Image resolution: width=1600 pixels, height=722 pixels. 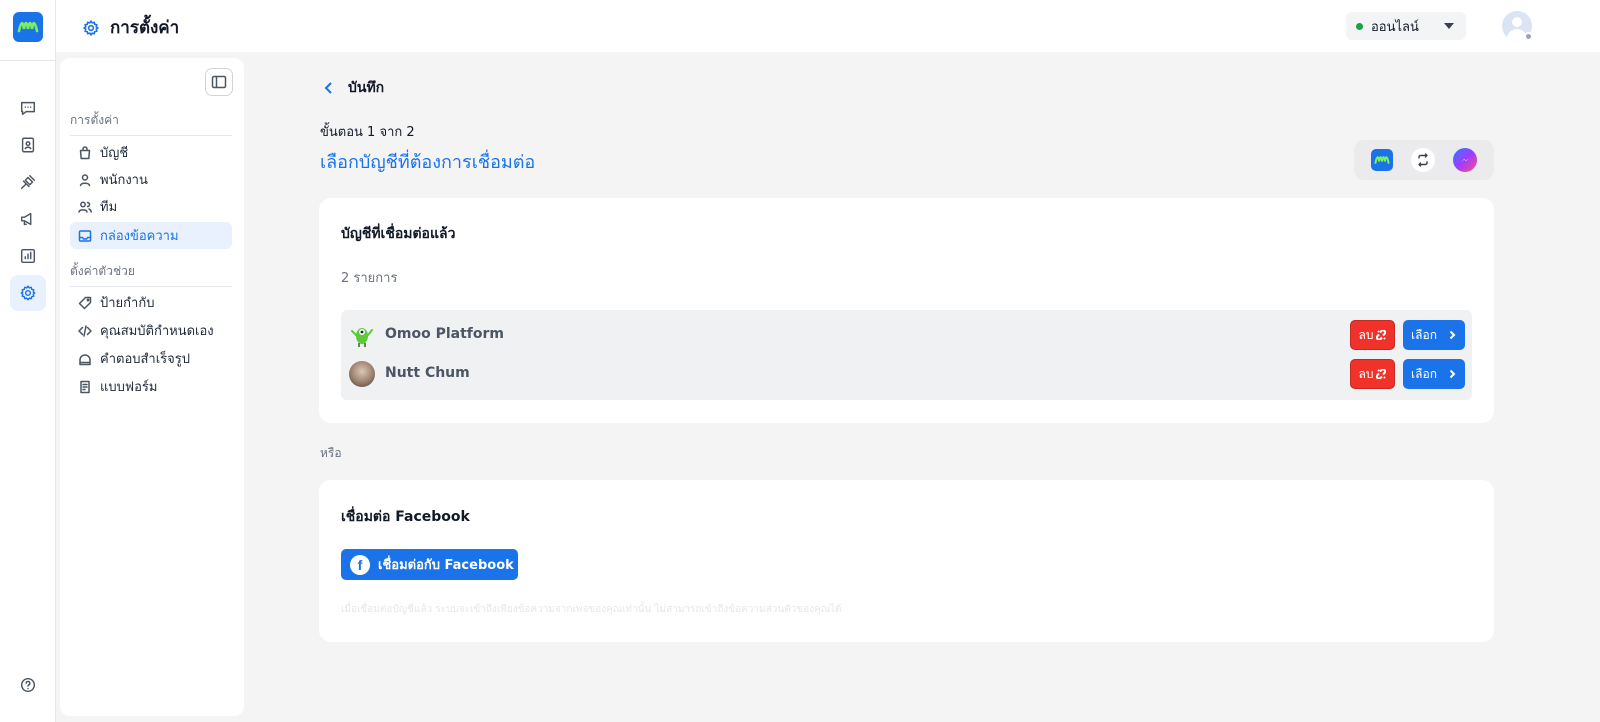 I want to click on account-name: Omoo Platform, so click(x=444, y=334).